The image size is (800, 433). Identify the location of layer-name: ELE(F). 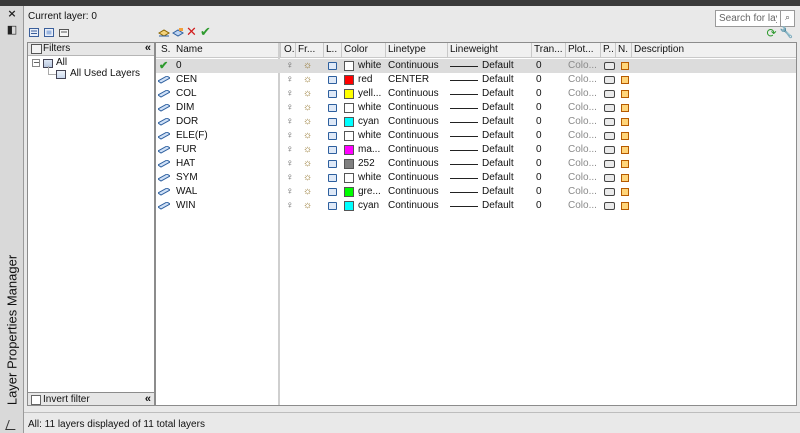
(192, 135).